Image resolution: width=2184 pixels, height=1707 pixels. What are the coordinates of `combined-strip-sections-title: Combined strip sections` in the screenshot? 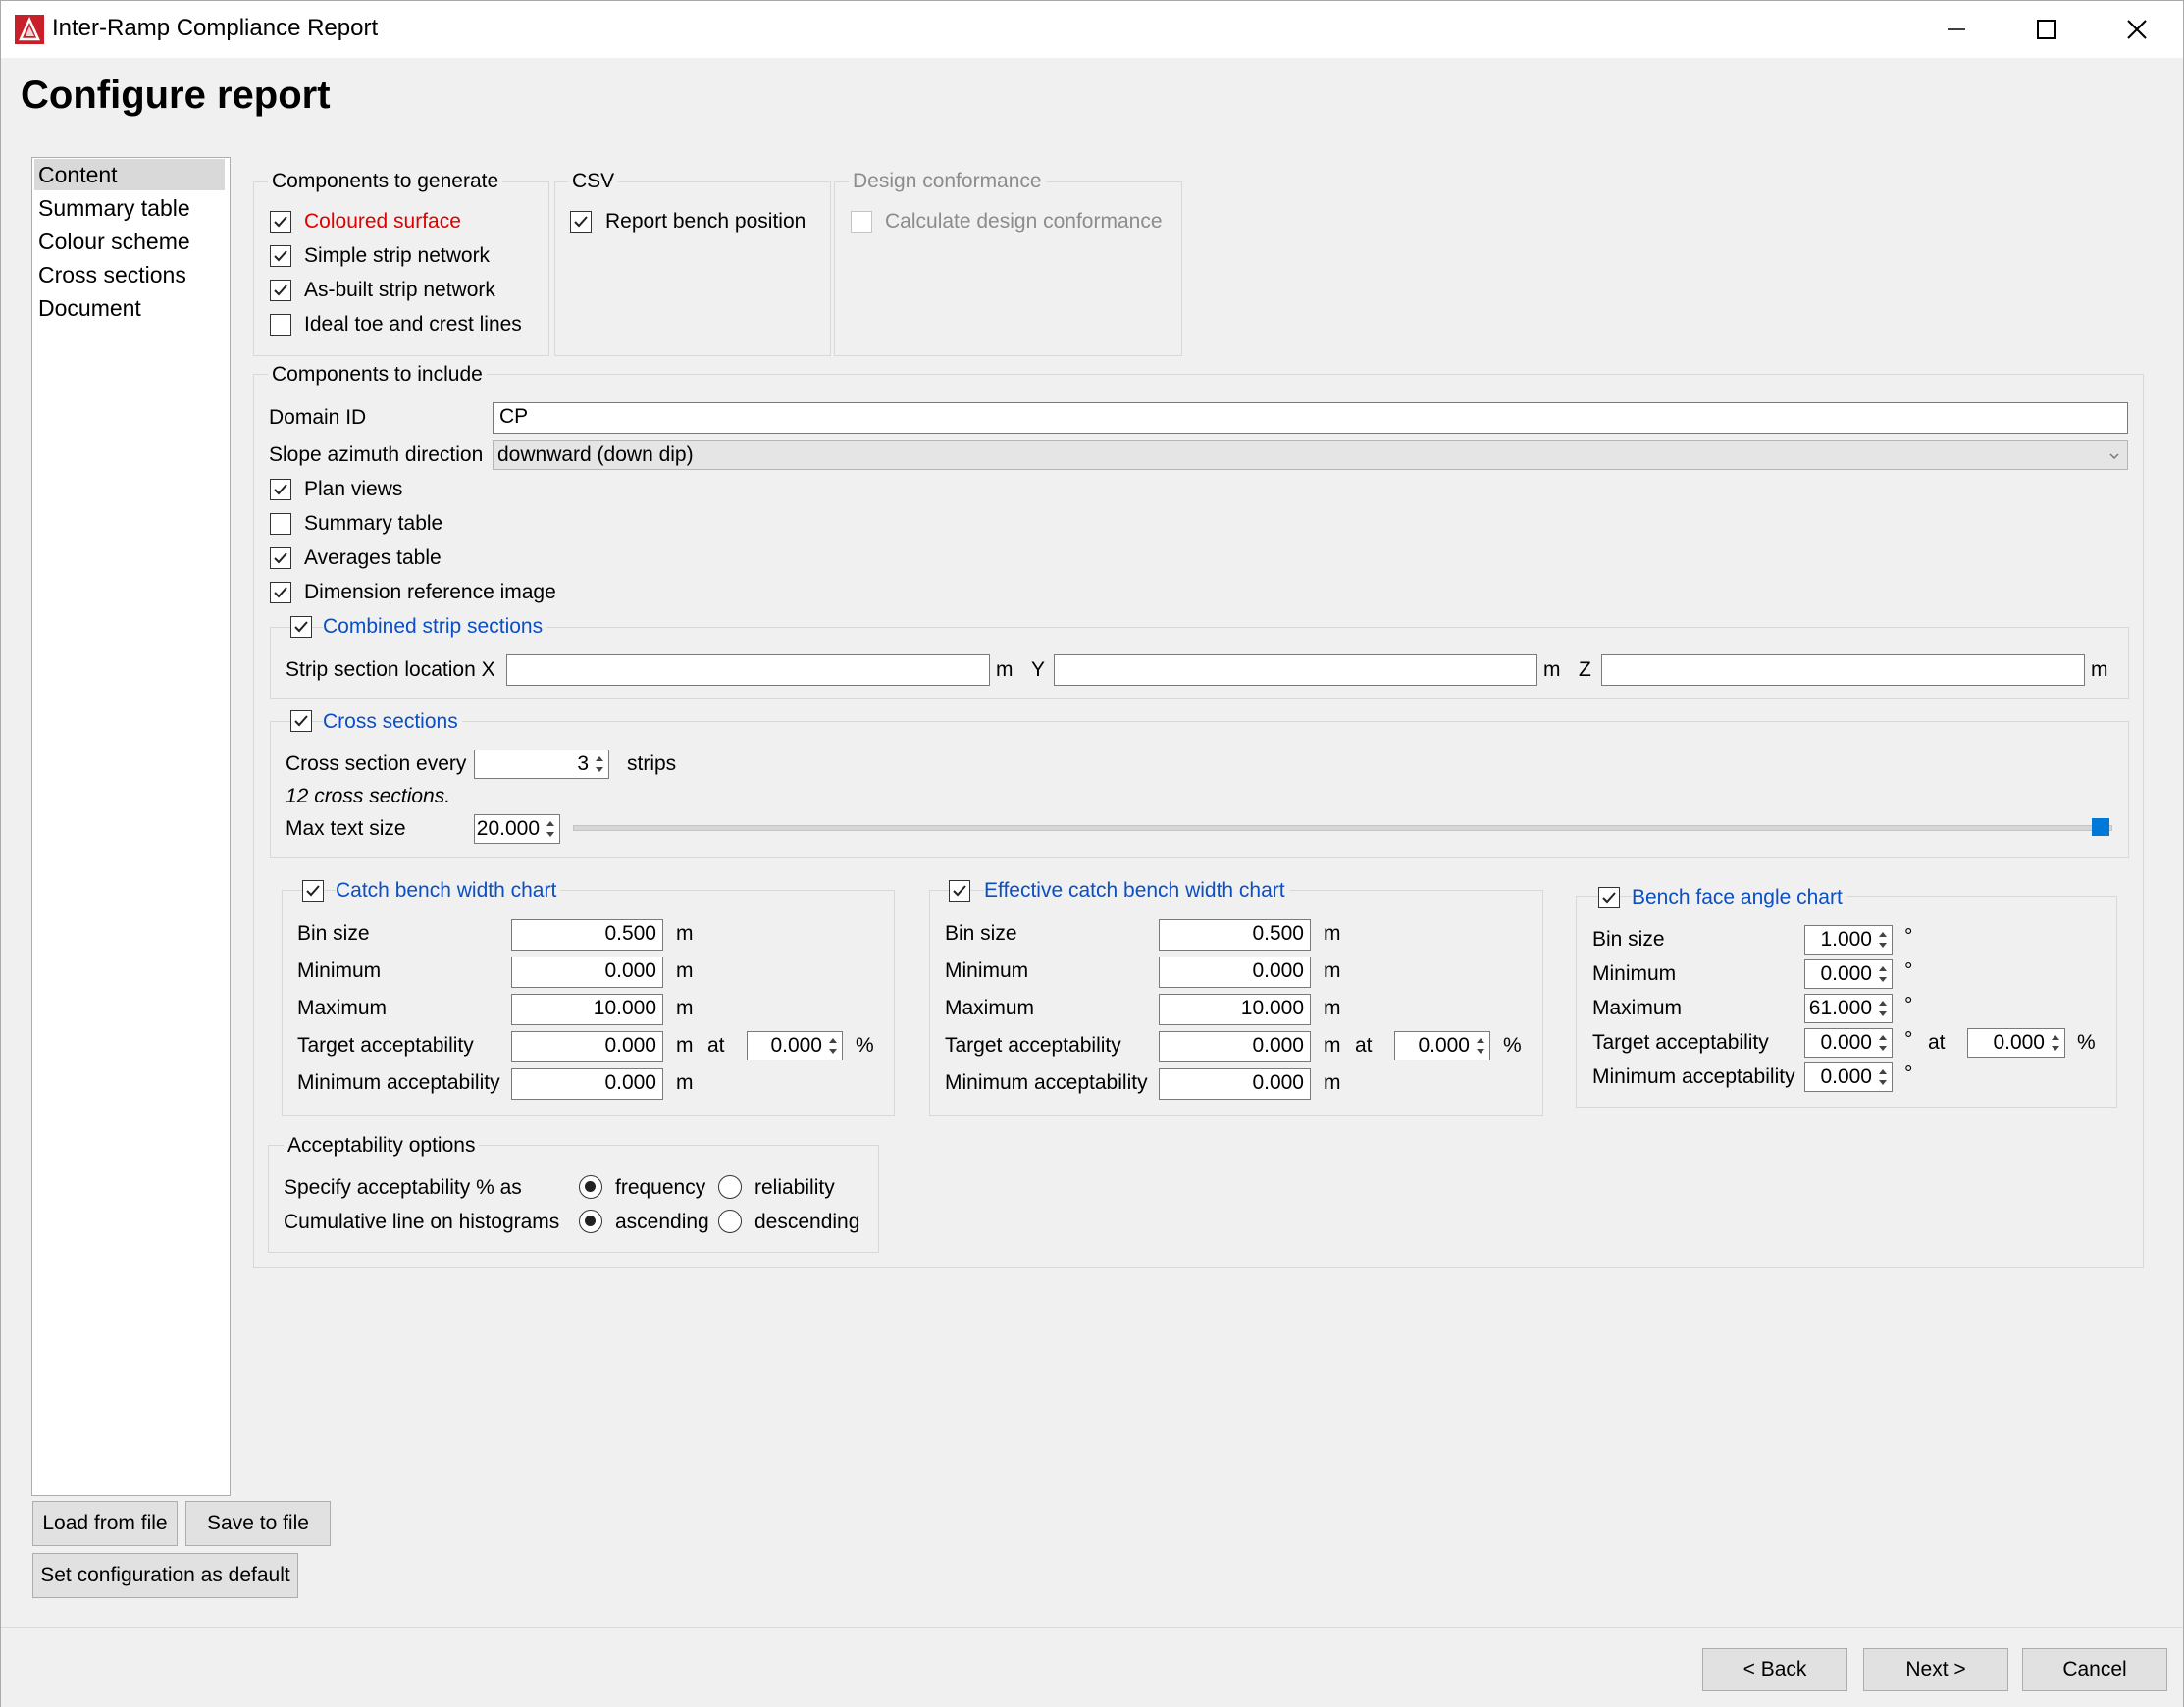 It's located at (435, 627).